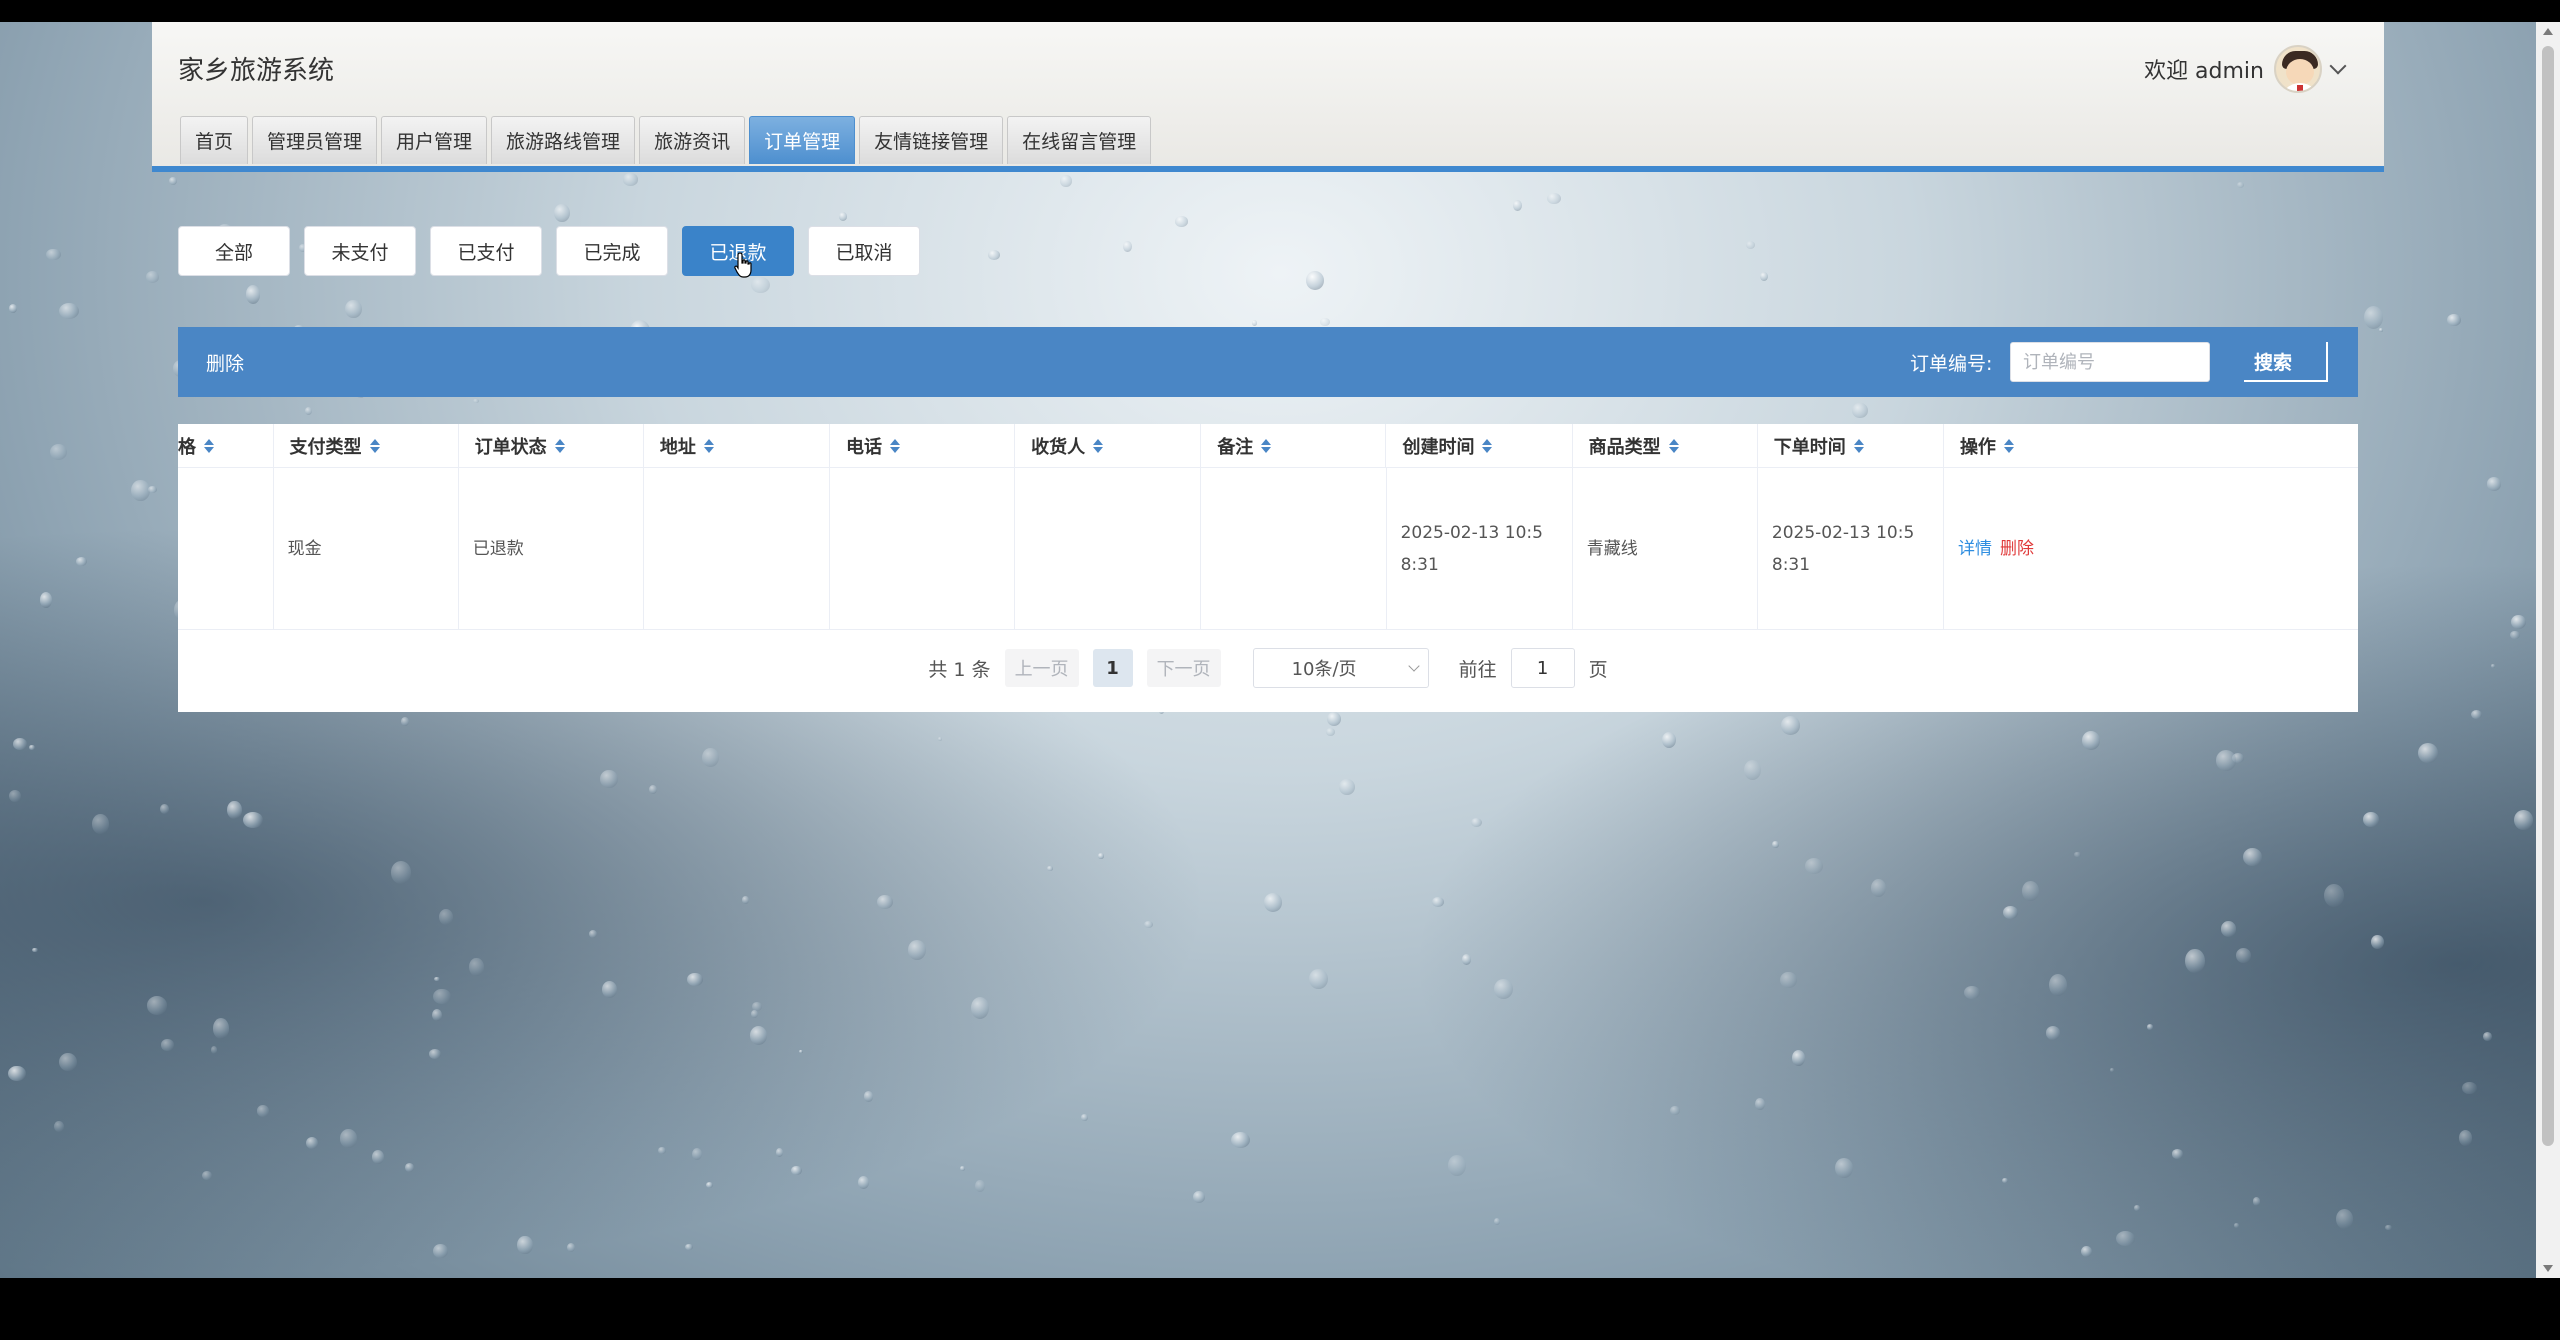 The width and height of the screenshot is (2560, 1340). I want to click on tab-order-management: 订单管理, so click(802, 140).